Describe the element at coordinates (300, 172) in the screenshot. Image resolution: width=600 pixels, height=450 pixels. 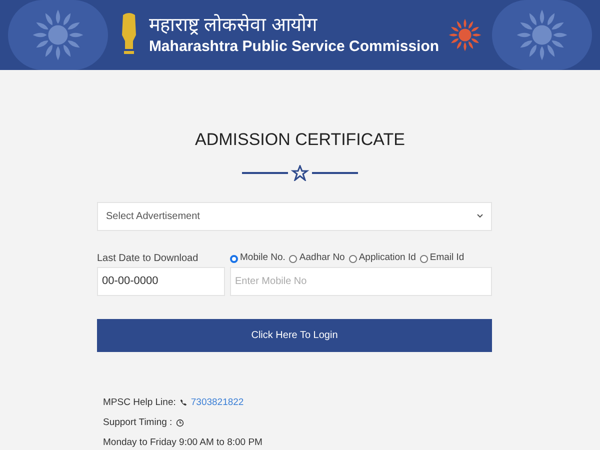
I see `star-divider-icon` at that location.